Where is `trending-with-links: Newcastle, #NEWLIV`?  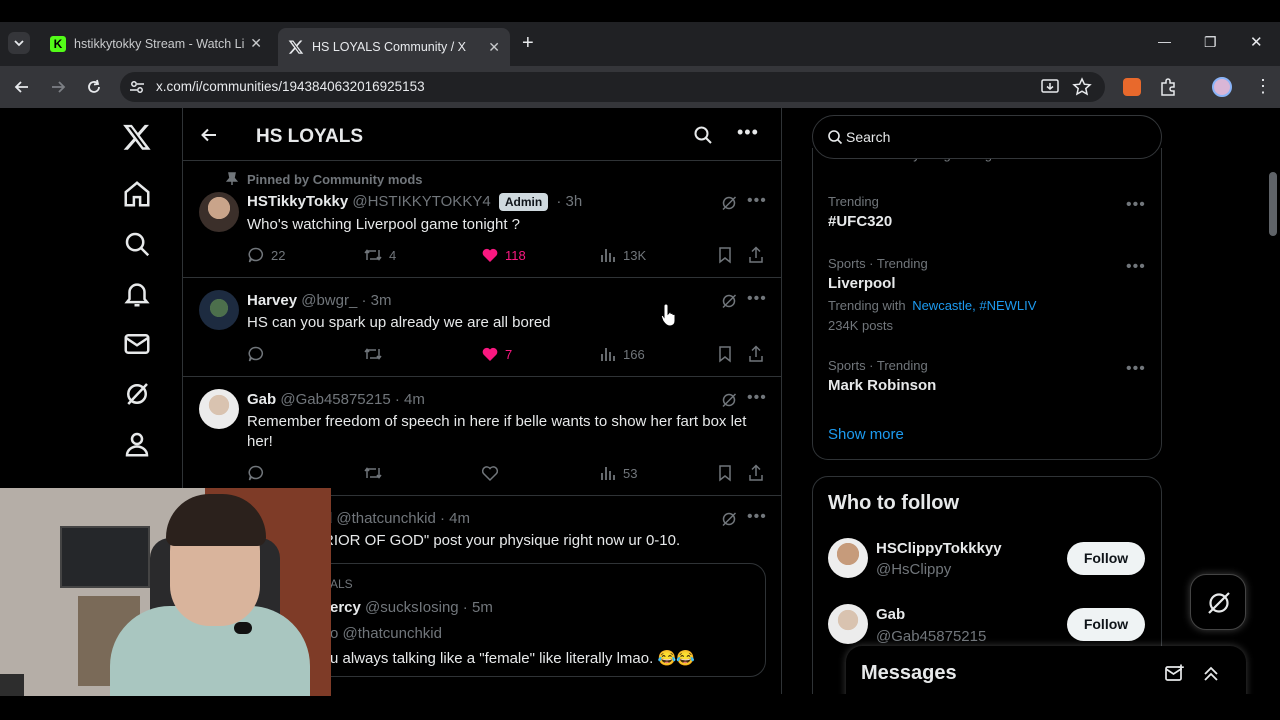 trending-with-links: Newcastle, #NEWLIV is located at coordinates (974, 305).